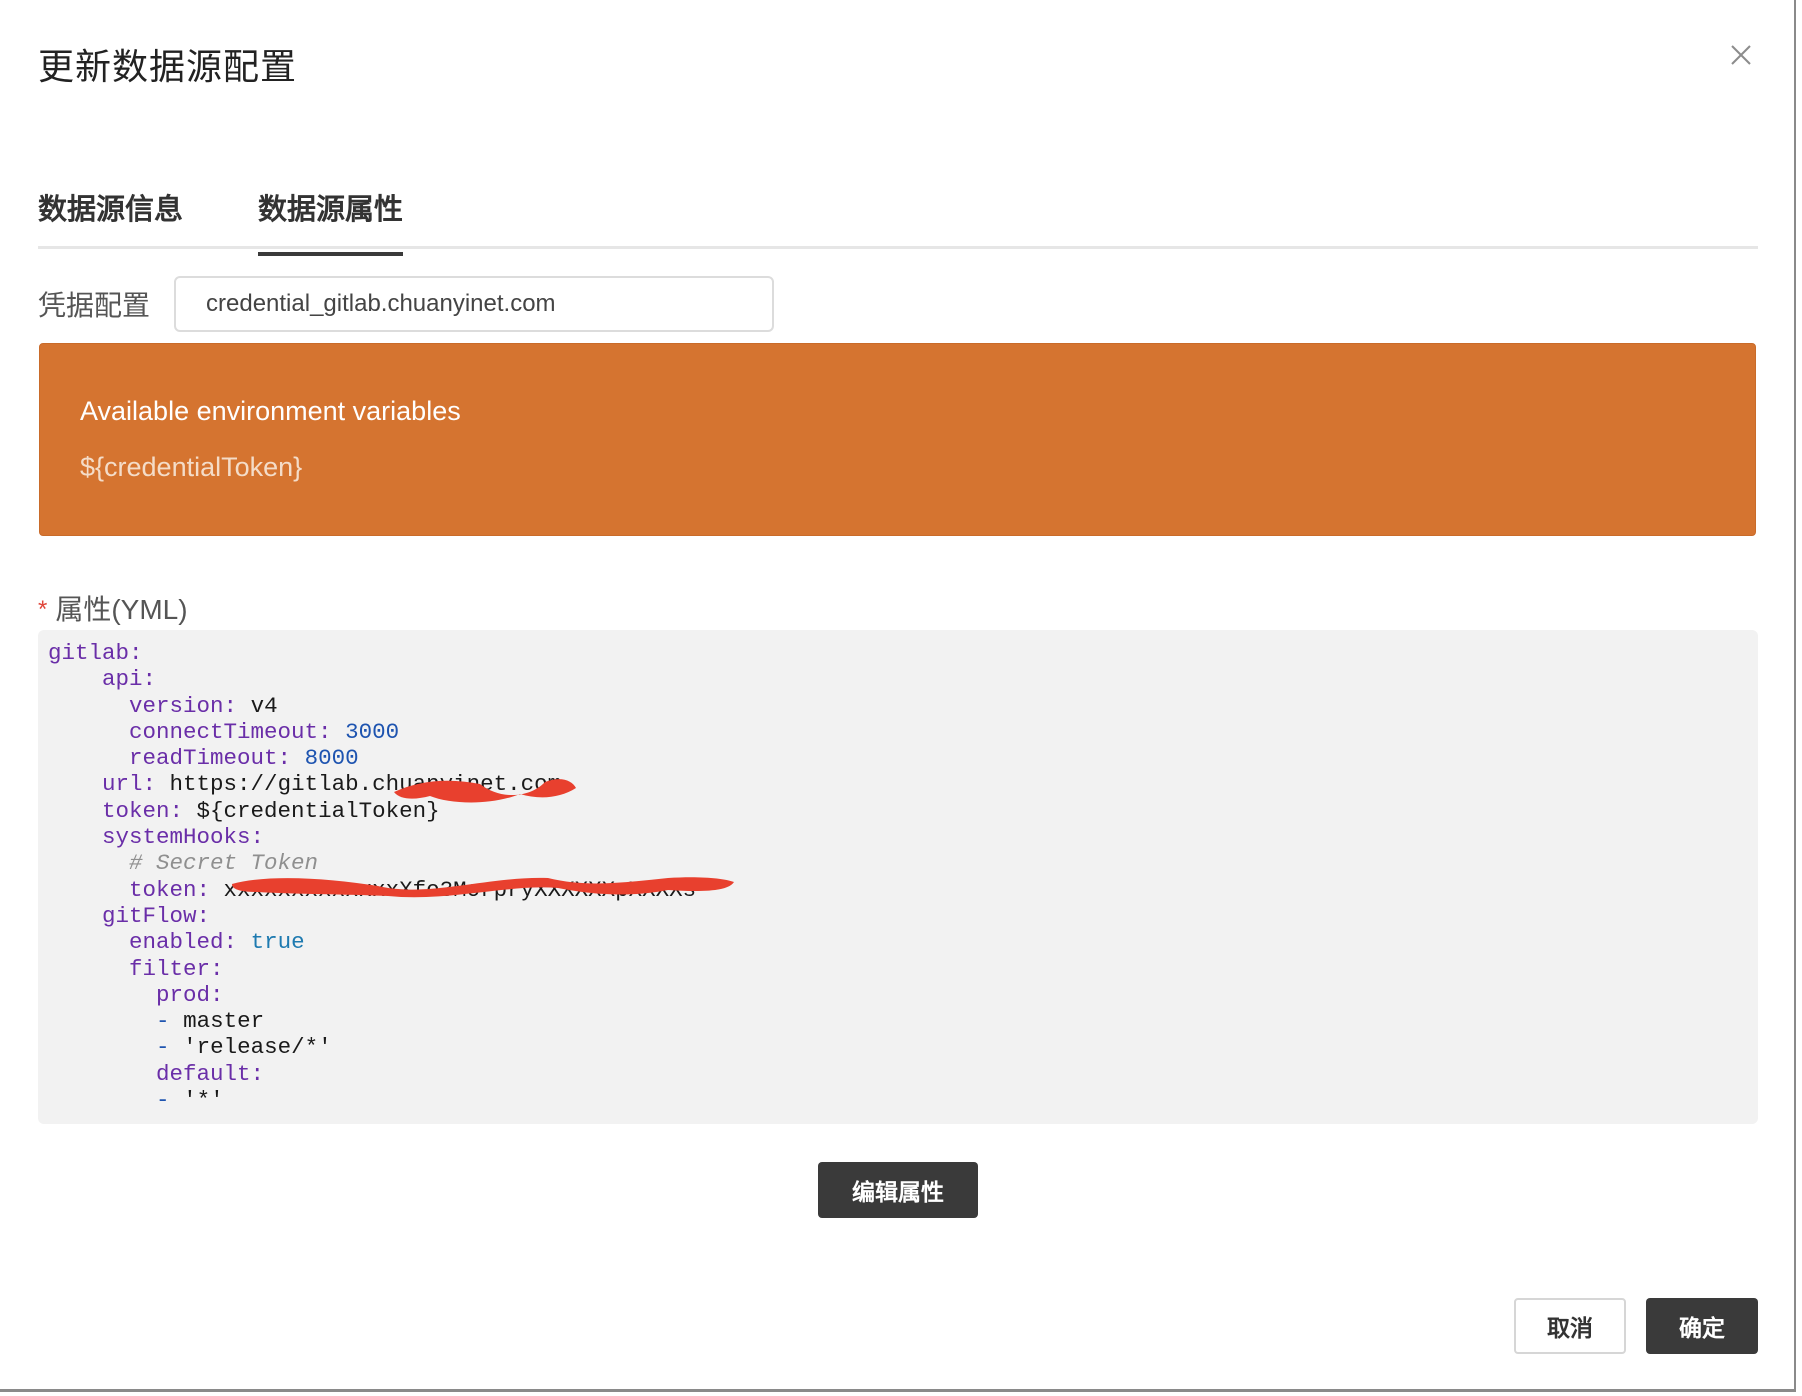 The image size is (1802, 1396). Describe the element at coordinates (43, 609) in the screenshot. I see `required-mark: *` at that location.